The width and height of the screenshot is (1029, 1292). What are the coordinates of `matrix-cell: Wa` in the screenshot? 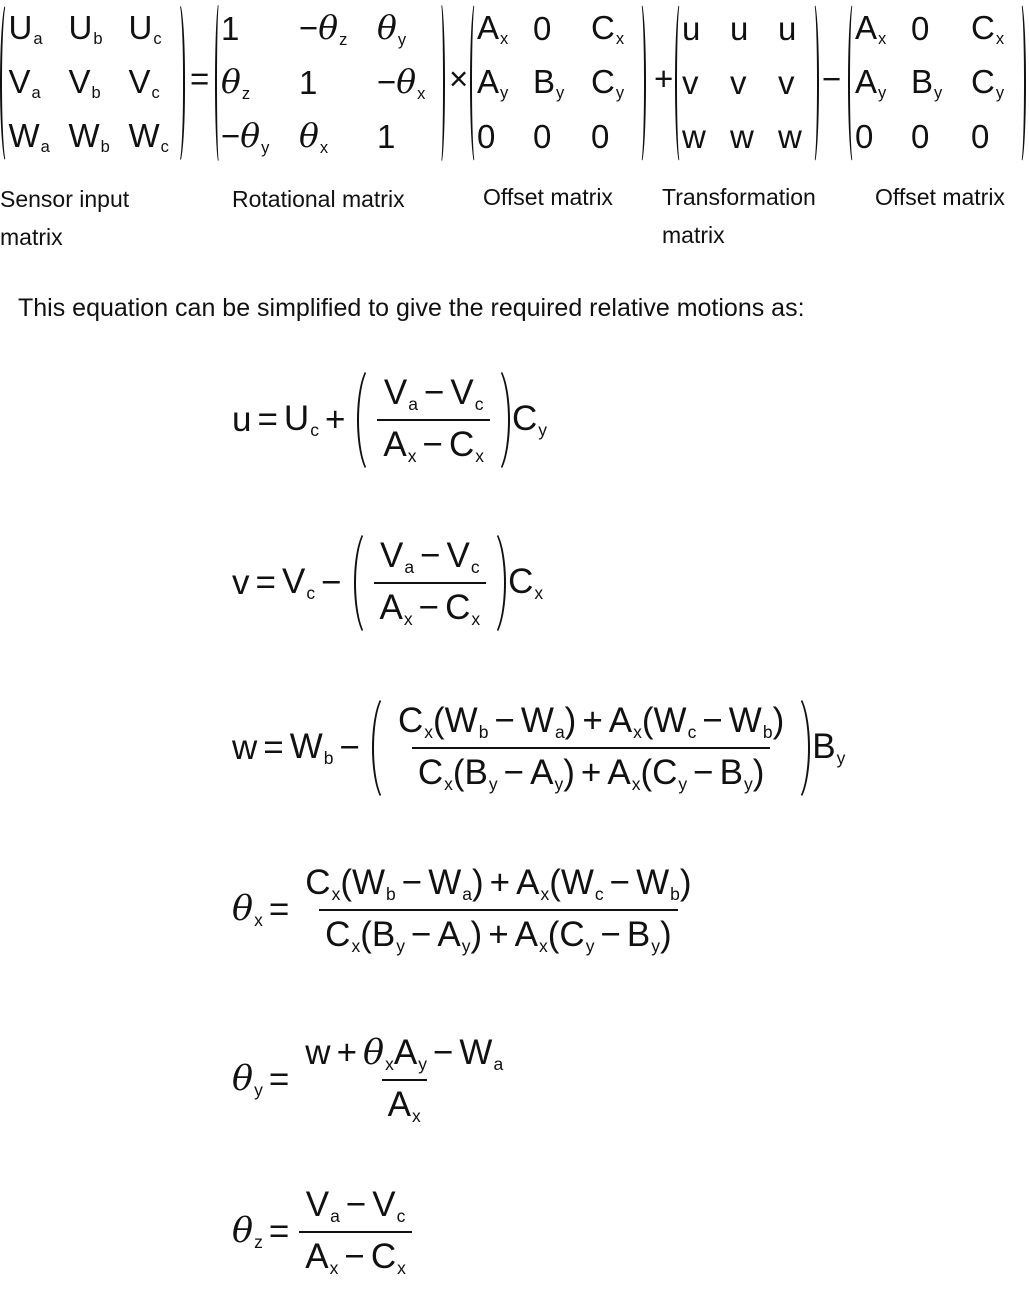 It's located at (39, 137).